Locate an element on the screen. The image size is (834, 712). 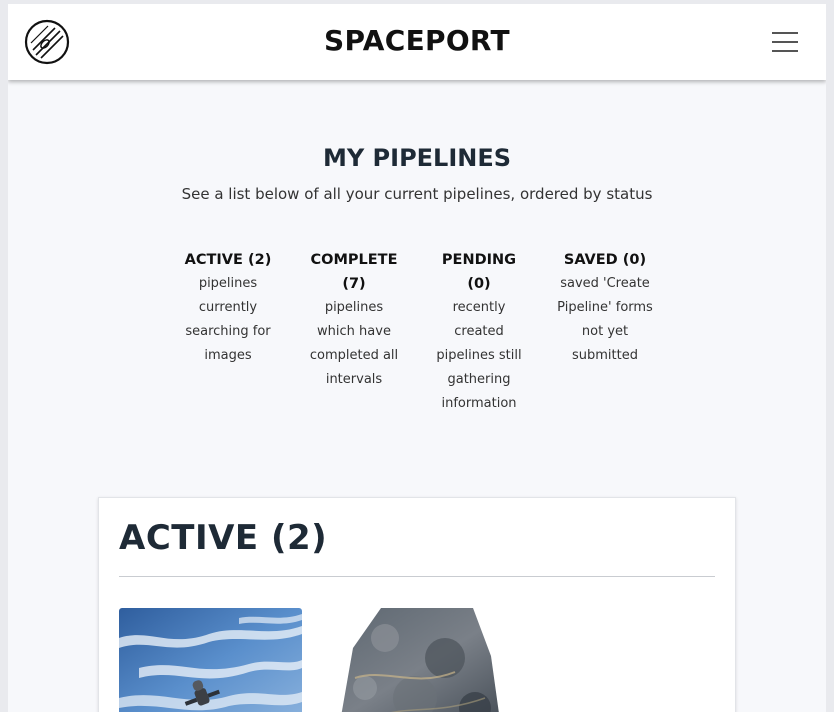
status-label: PENDING (0) is located at coordinates (479, 272).